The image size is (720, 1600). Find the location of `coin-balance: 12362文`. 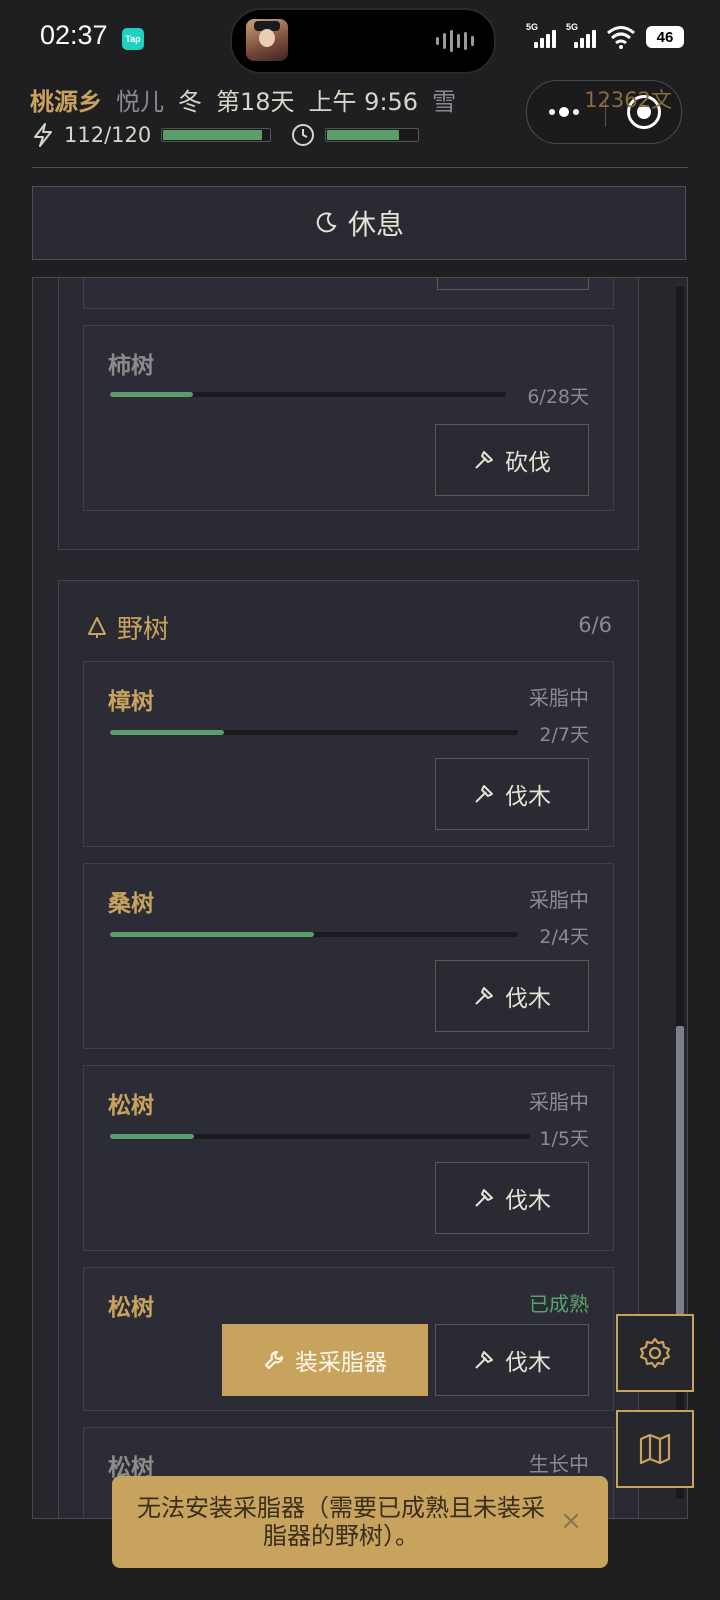

coin-balance: 12362文 is located at coordinates (628, 100).